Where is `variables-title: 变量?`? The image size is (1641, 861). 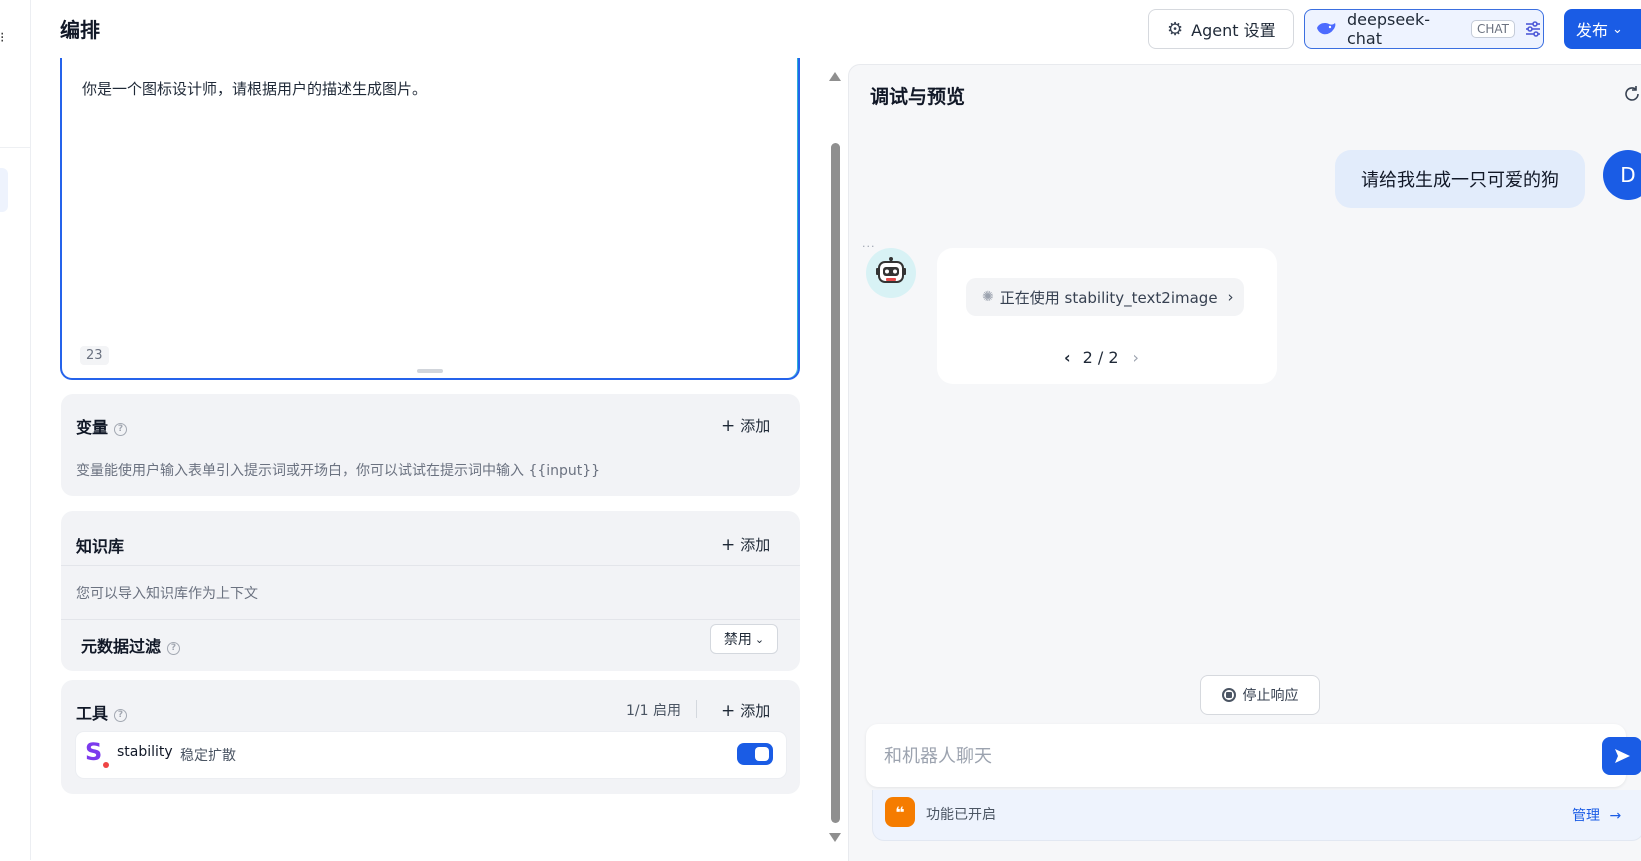
variables-title: 变量? is located at coordinates (102, 426).